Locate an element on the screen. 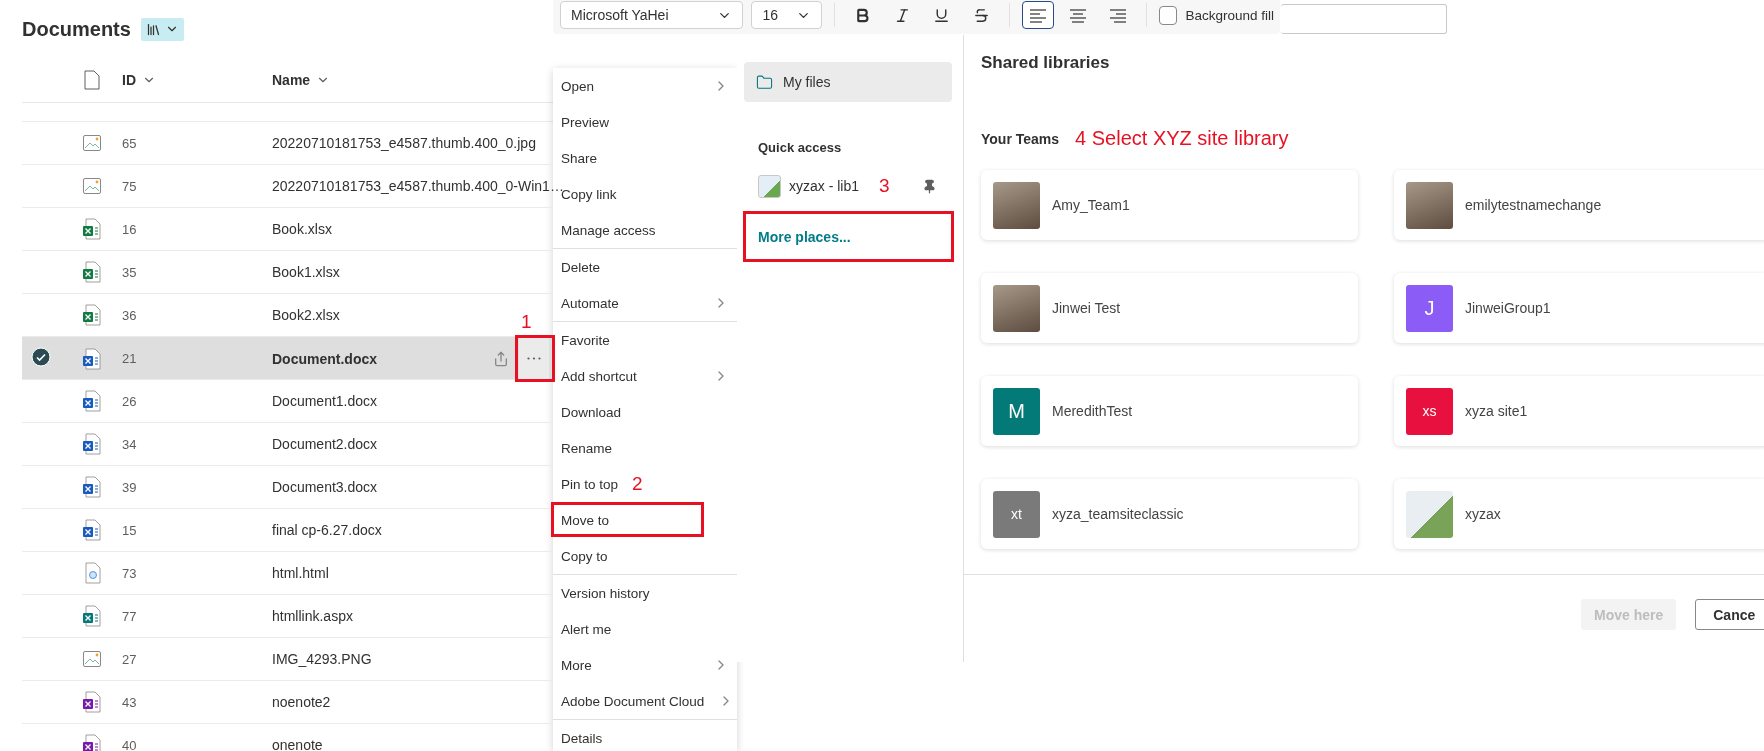  font-size-select: 16 is located at coordinates (786, 15).